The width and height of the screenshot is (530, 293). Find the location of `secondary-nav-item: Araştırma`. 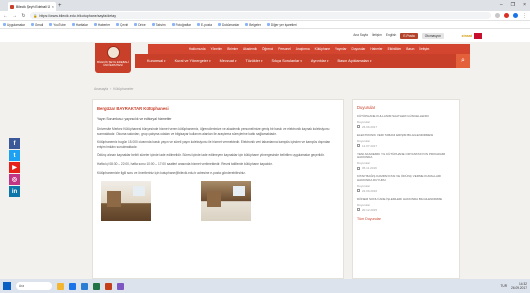

secondary-nav-item: Araştırma is located at coordinates (303, 49).